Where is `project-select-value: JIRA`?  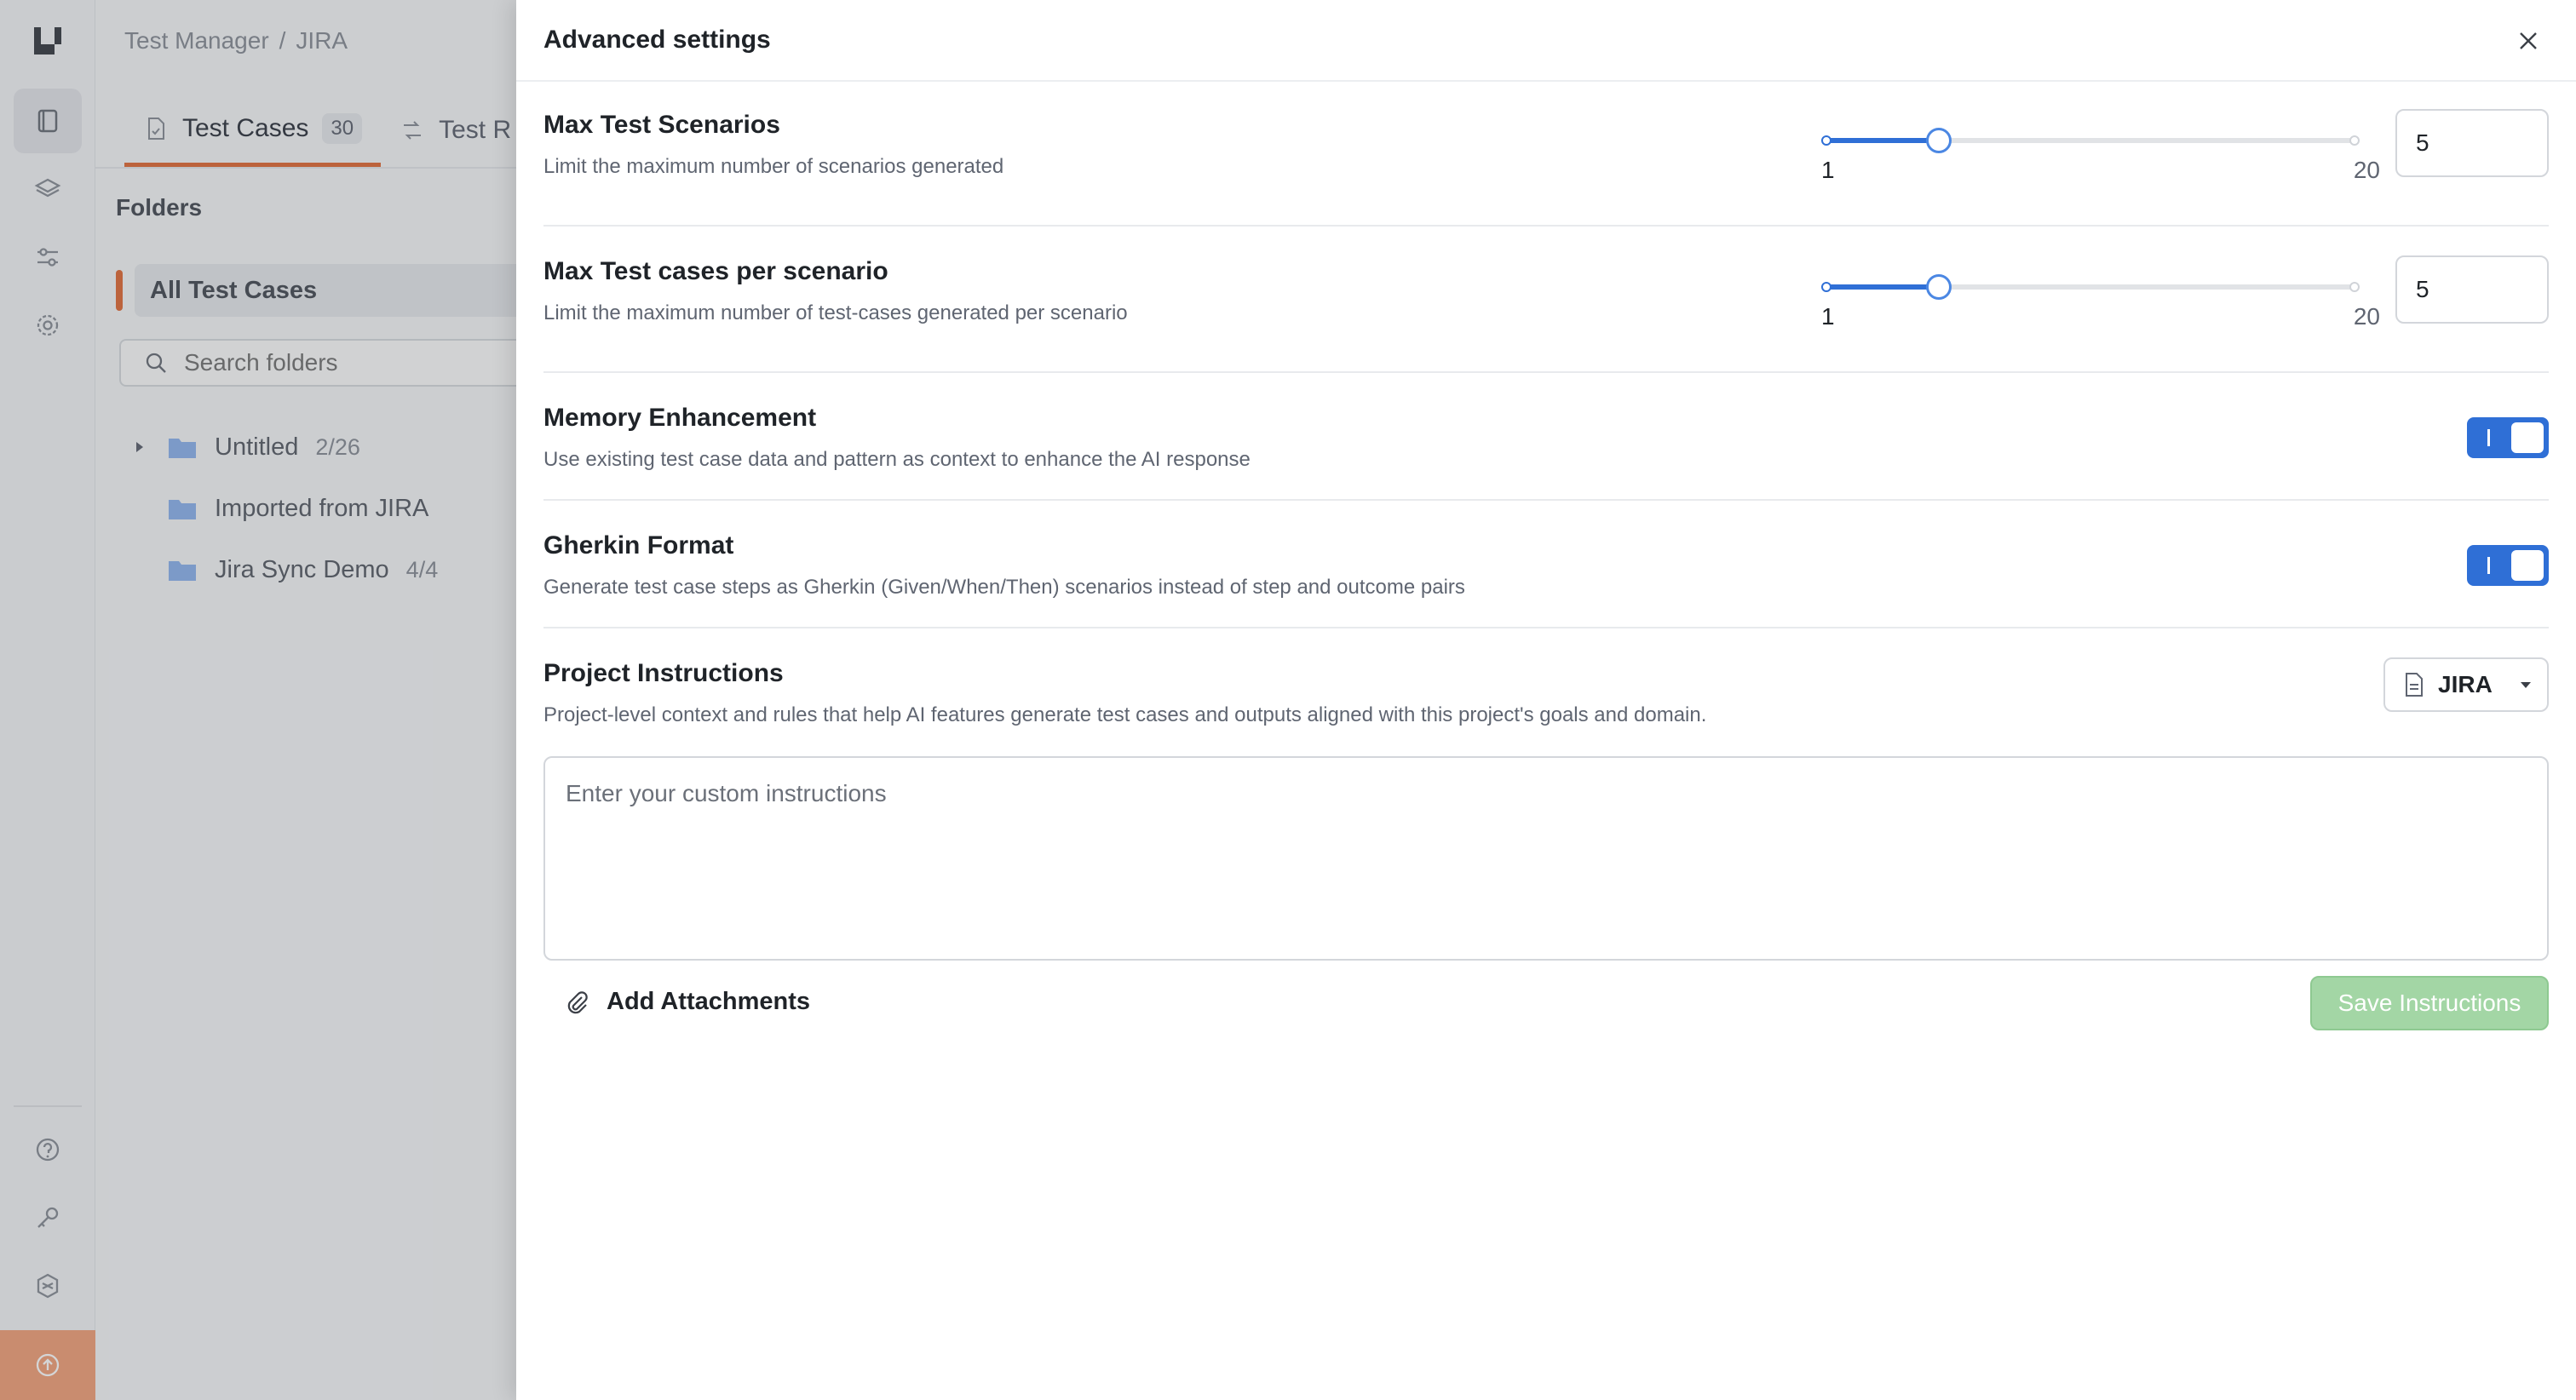
project-select-value: JIRA is located at coordinates (2466, 684).